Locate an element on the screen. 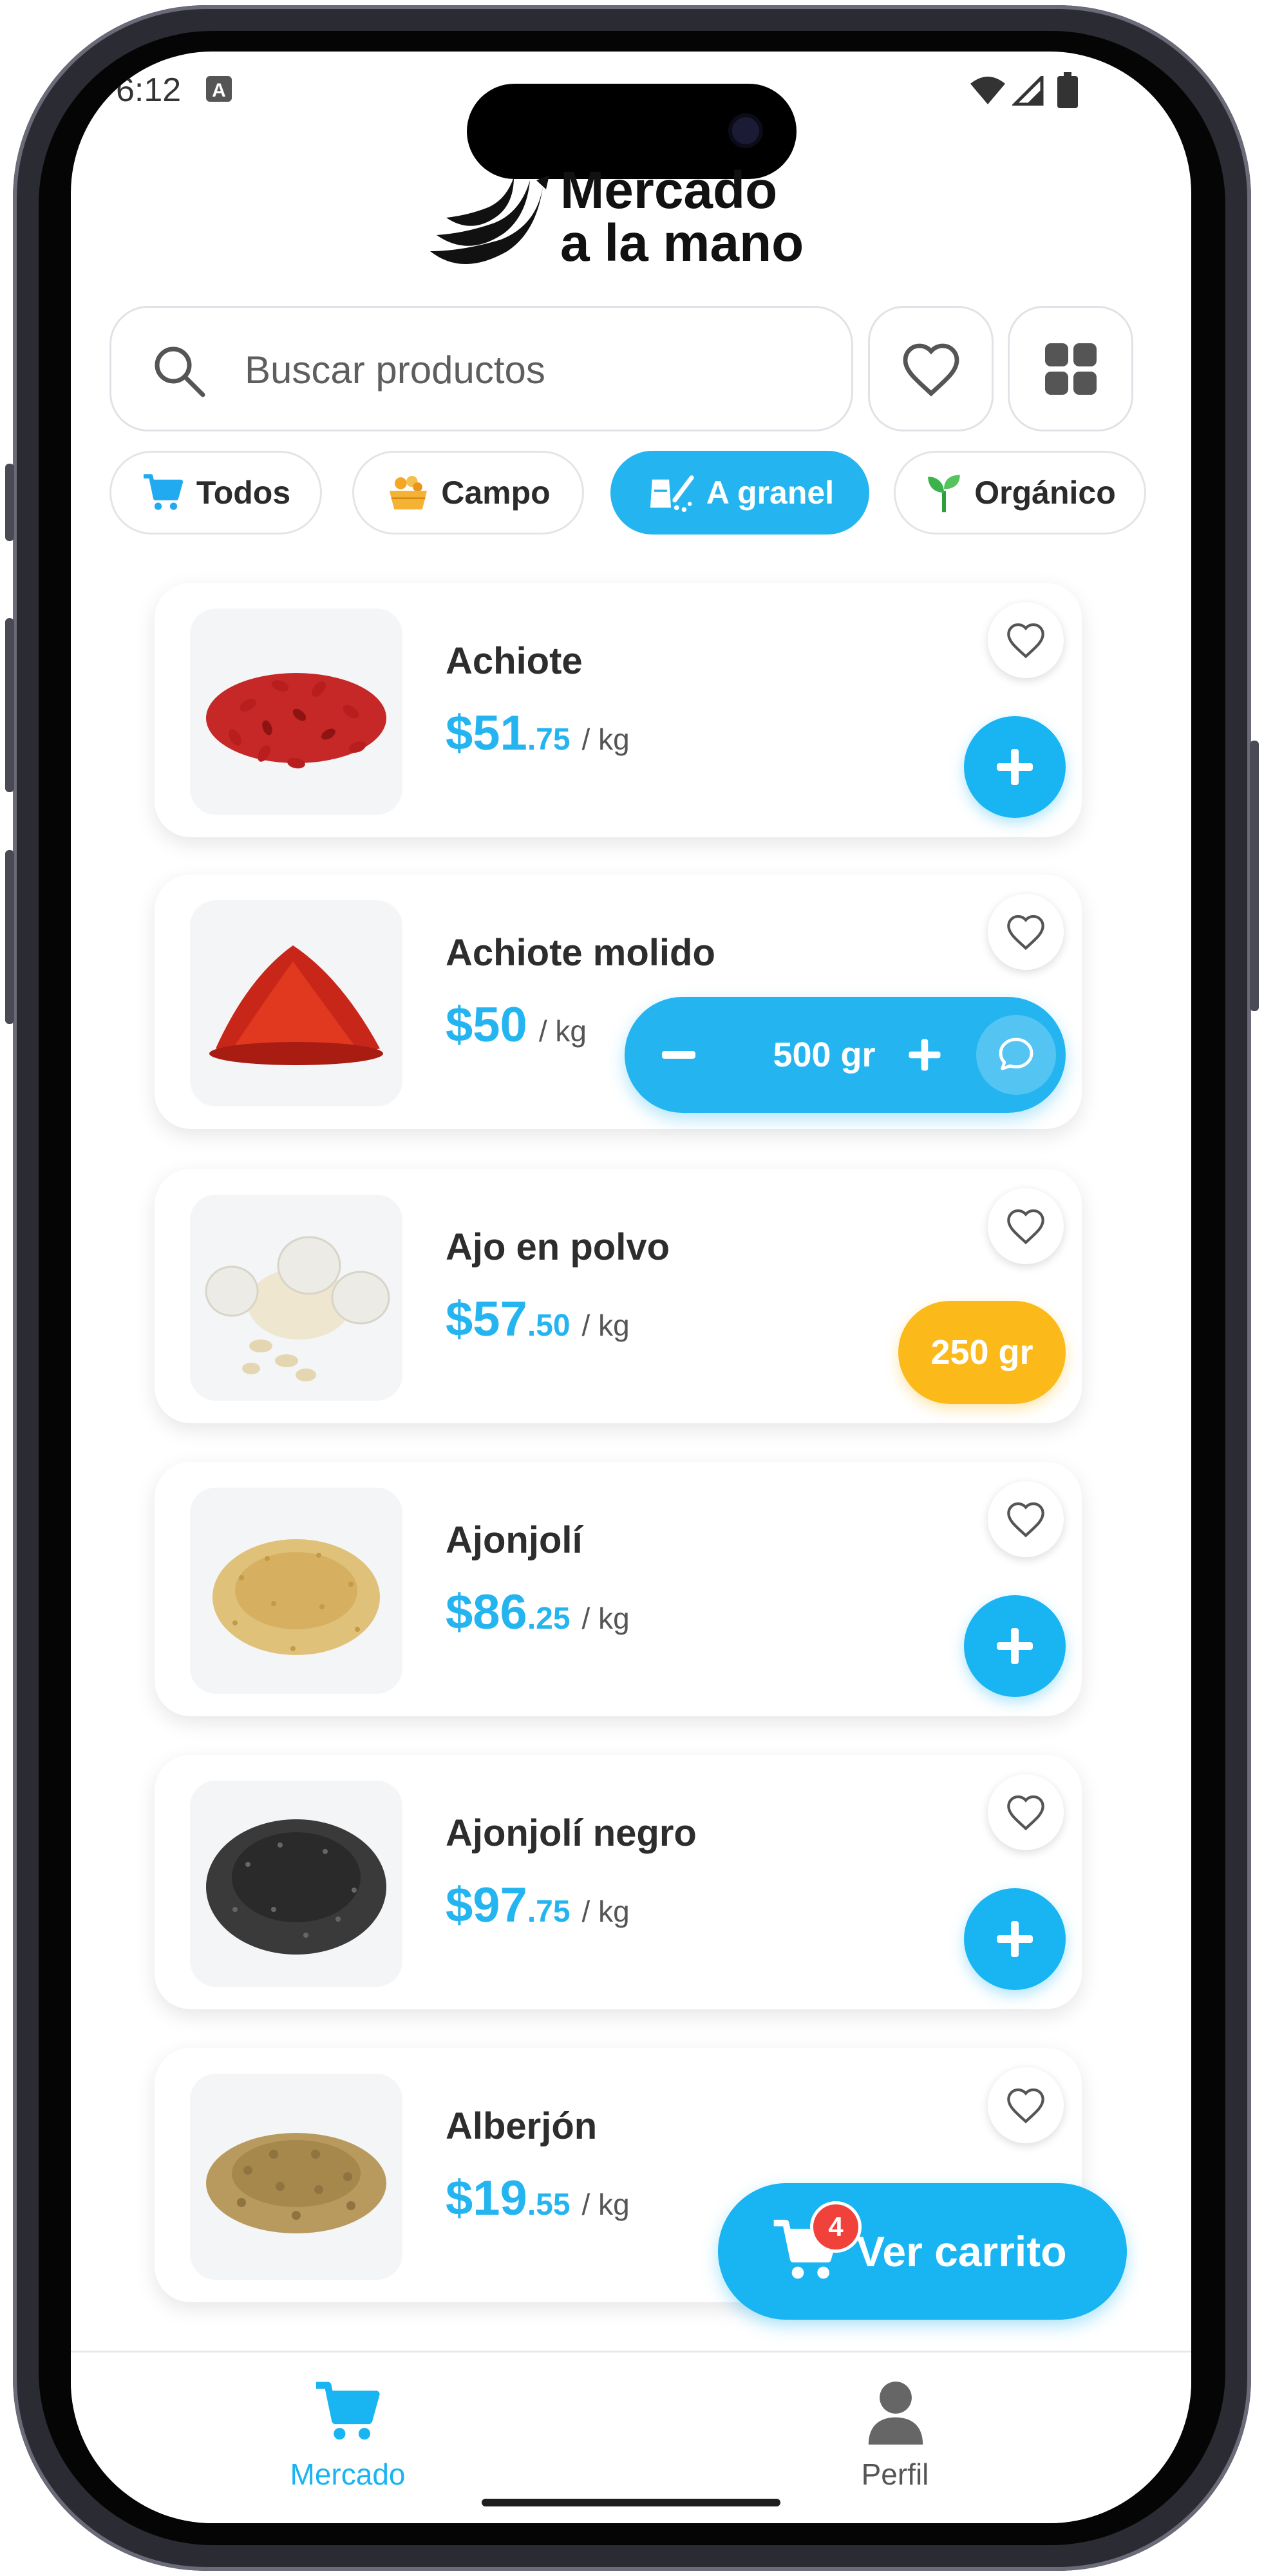 This screenshot has width=1264, height=2576. category-chip-label: Todos is located at coordinates (243, 493).